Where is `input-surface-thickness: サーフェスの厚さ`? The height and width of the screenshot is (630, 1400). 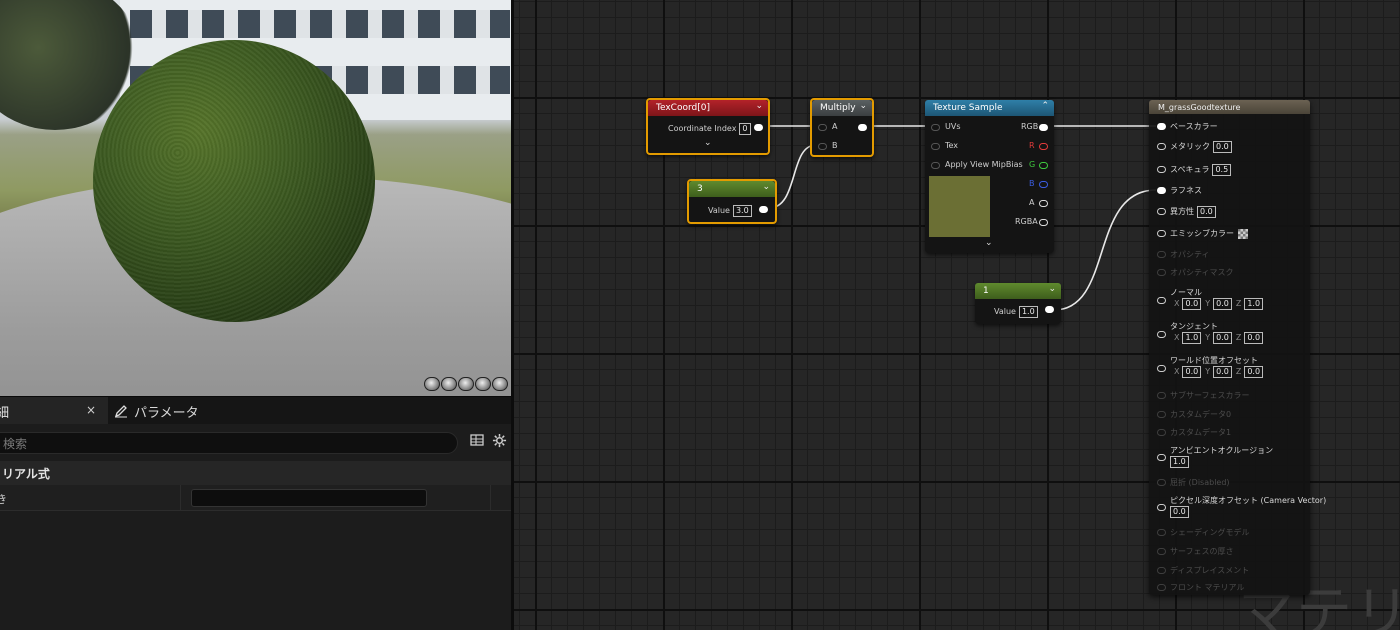 input-surface-thickness: サーフェスの厚さ is located at coordinates (1195, 551).